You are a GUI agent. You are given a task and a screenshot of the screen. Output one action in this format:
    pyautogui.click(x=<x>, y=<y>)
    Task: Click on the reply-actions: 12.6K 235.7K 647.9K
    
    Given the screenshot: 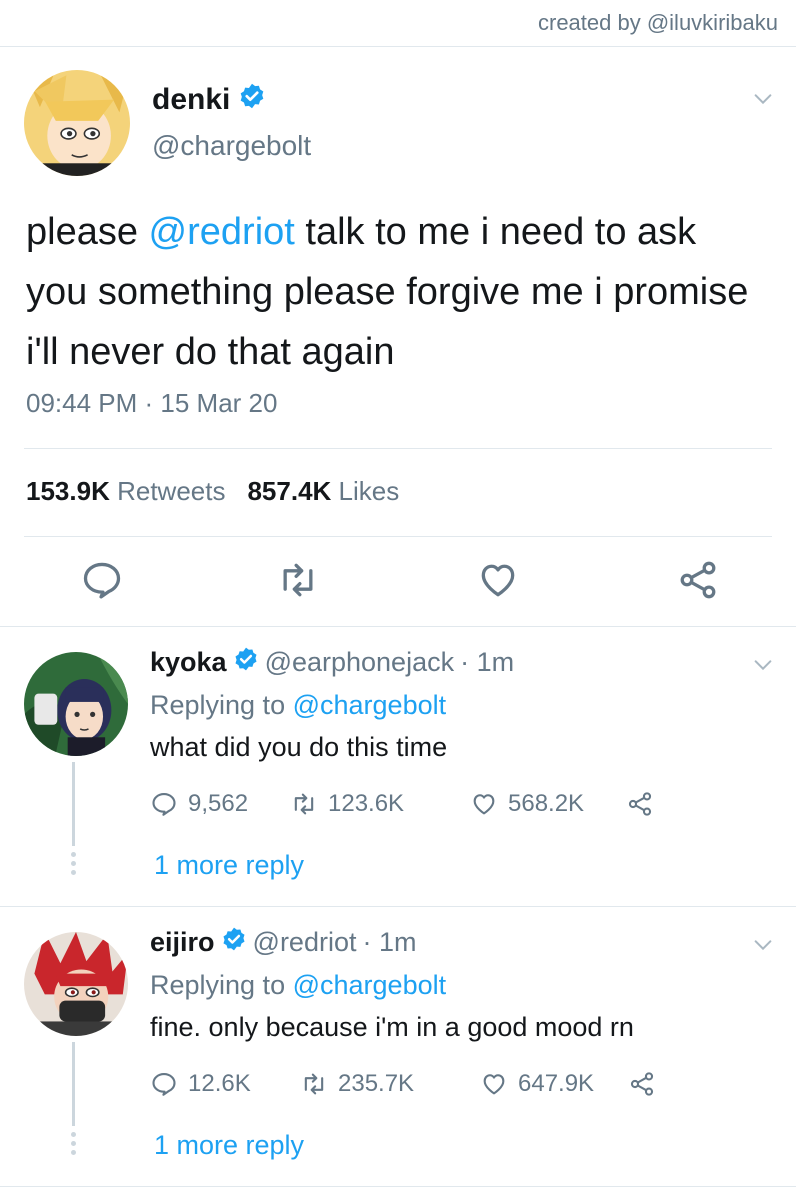 What is the action you would take?
    pyautogui.click(x=403, y=1084)
    